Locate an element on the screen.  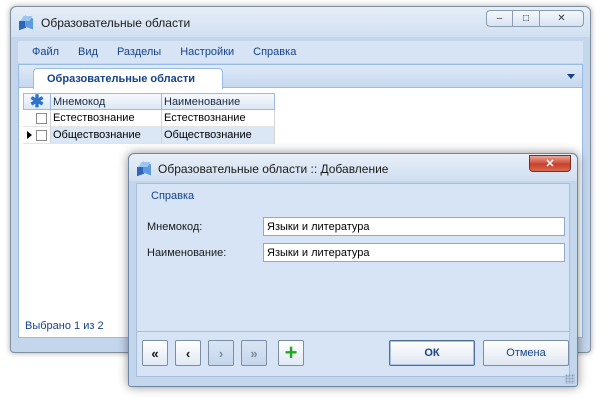
chevron-right-icon: › is located at coordinates (221, 353).